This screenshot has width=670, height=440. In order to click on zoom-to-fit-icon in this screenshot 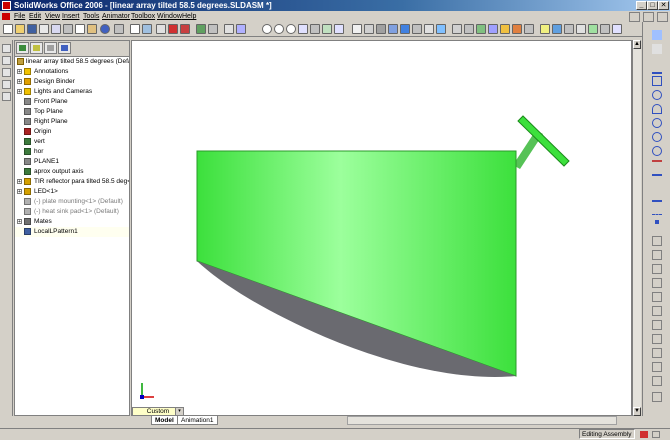, I will do `click(267, 29)`.